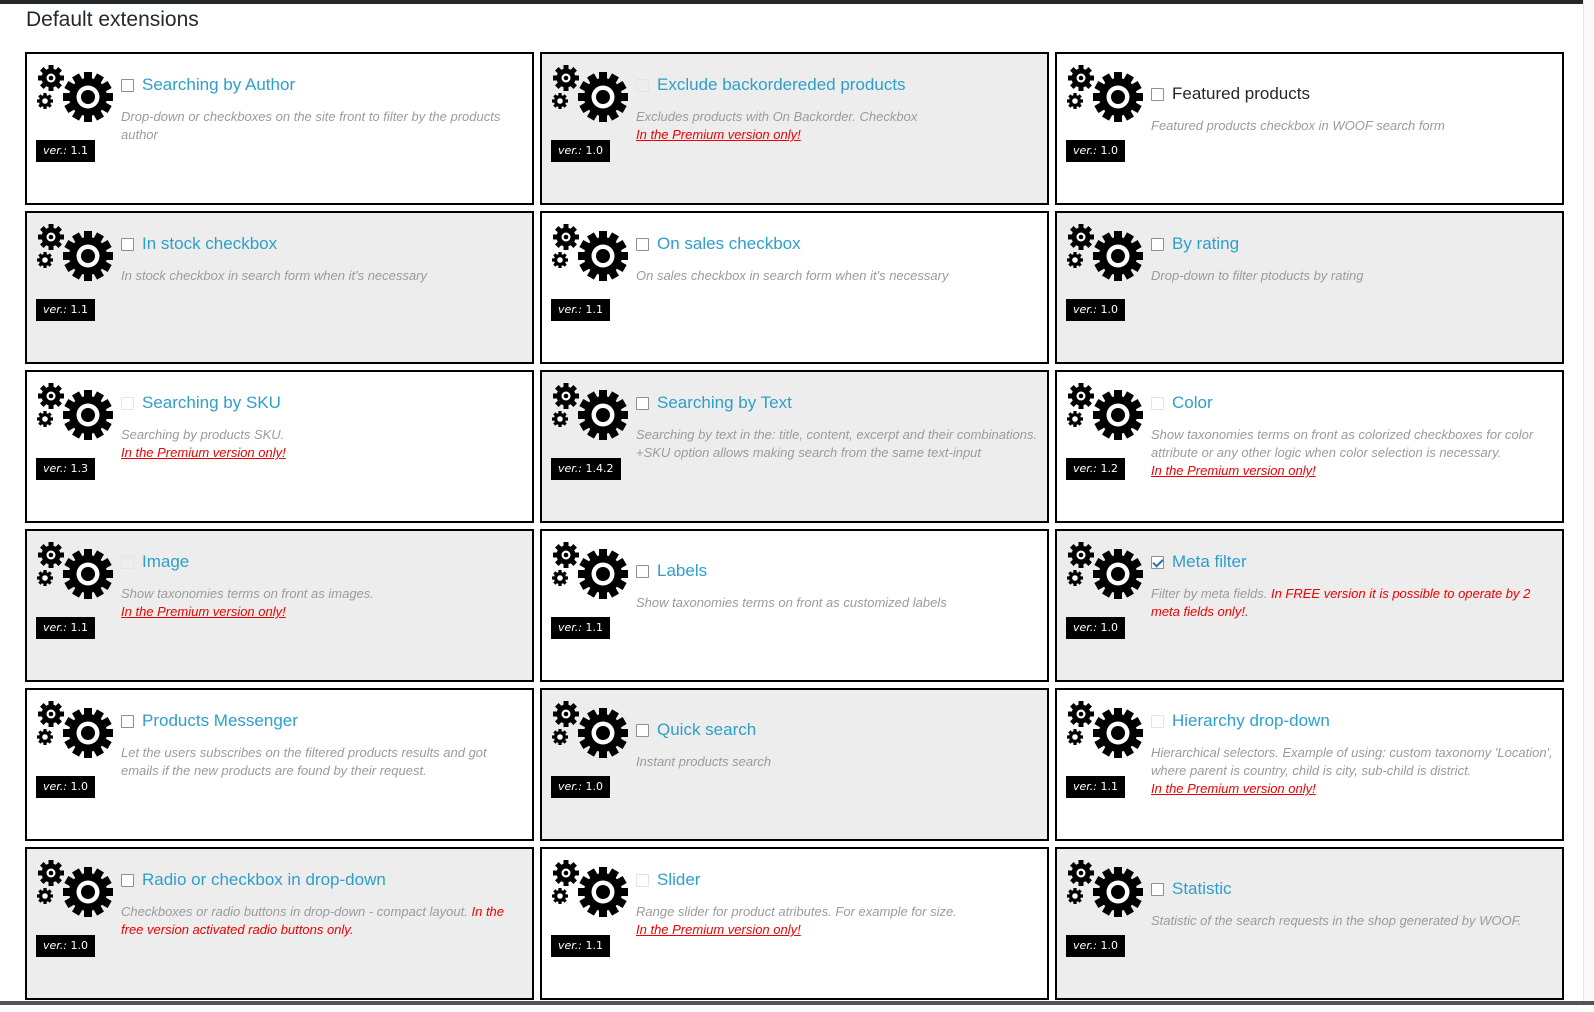 The width and height of the screenshot is (1594, 1012). What do you see at coordinates (112, 19) in the screenshot?
I see `page-title: Default extensions` at bounding box center [112, 19].